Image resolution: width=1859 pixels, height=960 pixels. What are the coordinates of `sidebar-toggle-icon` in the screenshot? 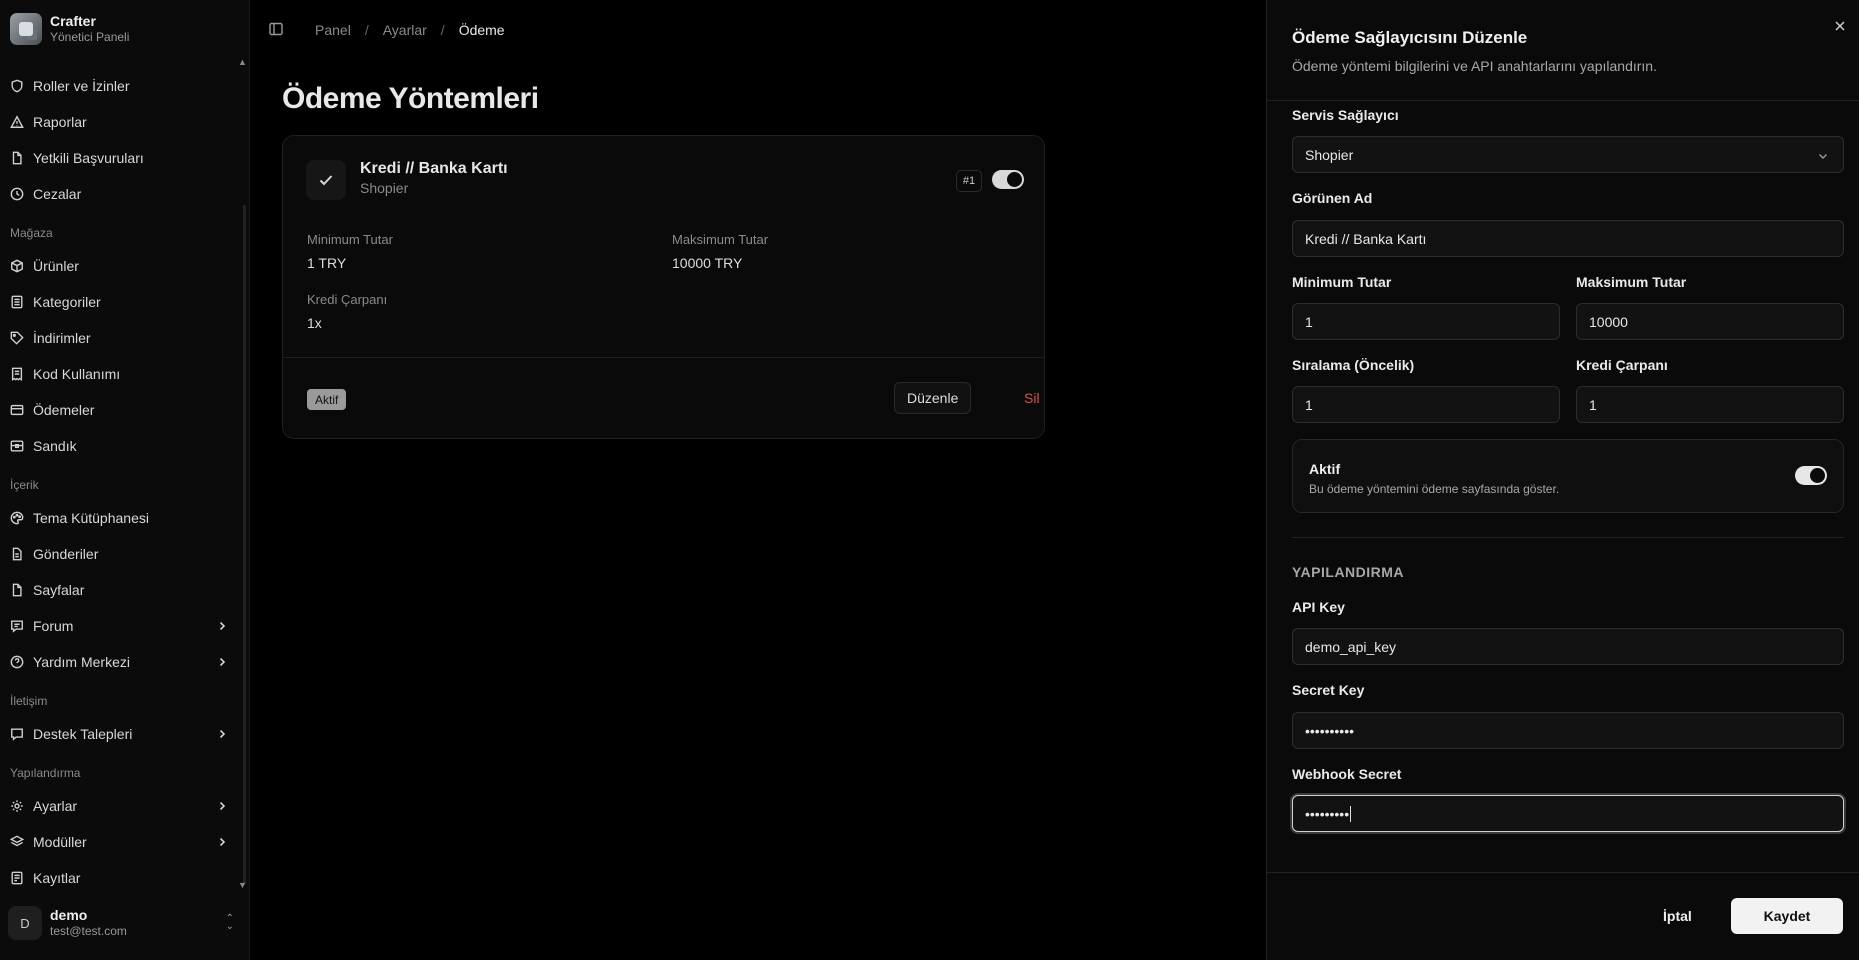 It's located at (276, 29).